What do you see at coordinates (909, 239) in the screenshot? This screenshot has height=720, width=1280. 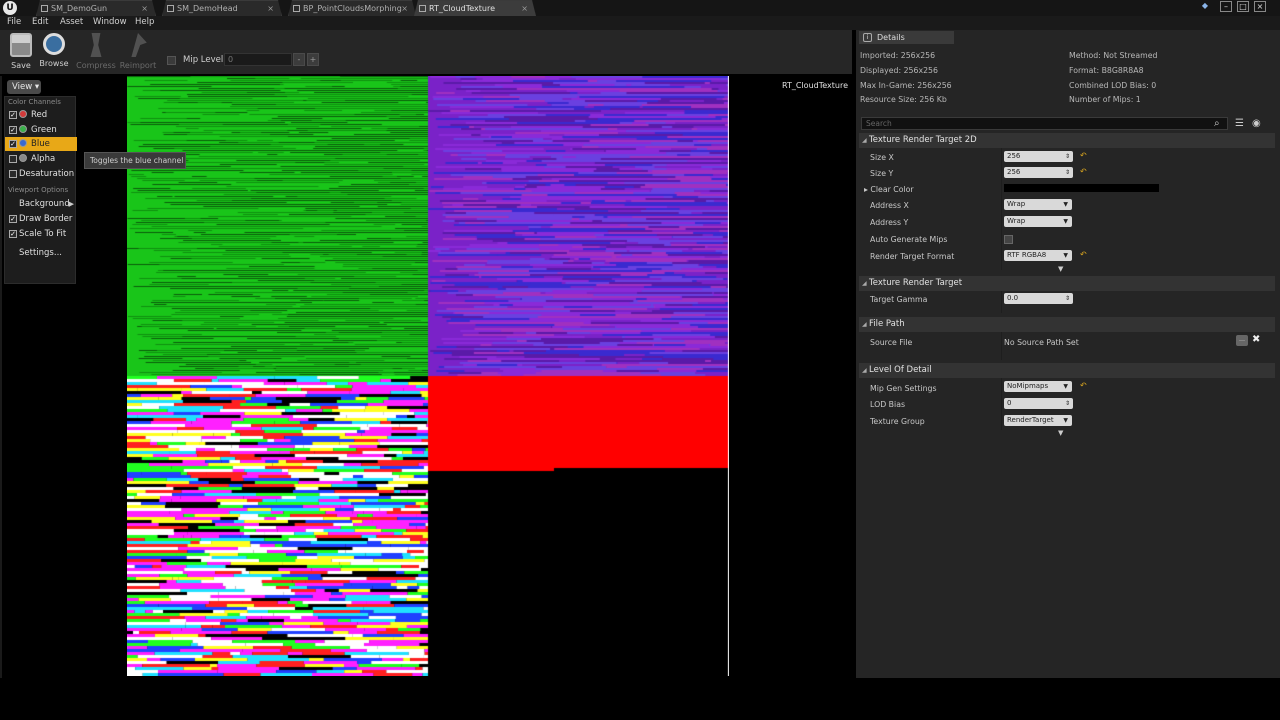 I see `auto-mips-label: Auto Generate Mips` at bounding box center [909, 239].